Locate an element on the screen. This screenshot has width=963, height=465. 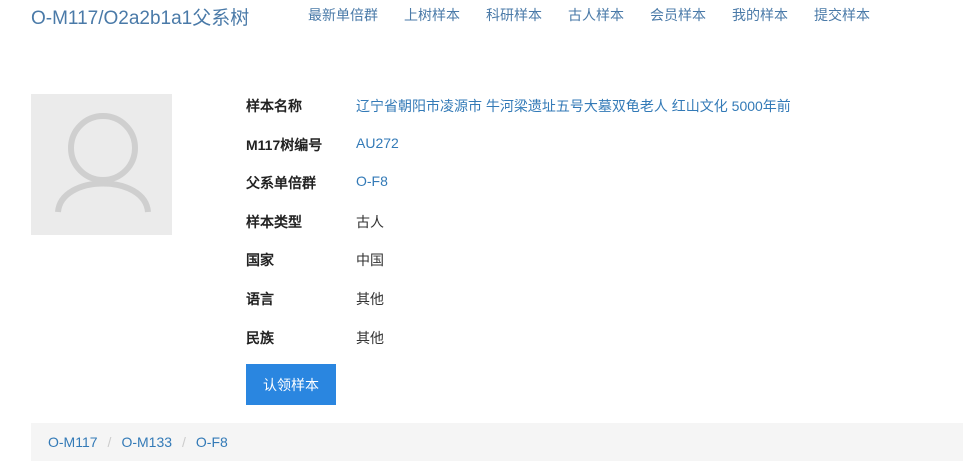
detail-row-type: 样本类型 古人 is located at coordinates (518, 231).